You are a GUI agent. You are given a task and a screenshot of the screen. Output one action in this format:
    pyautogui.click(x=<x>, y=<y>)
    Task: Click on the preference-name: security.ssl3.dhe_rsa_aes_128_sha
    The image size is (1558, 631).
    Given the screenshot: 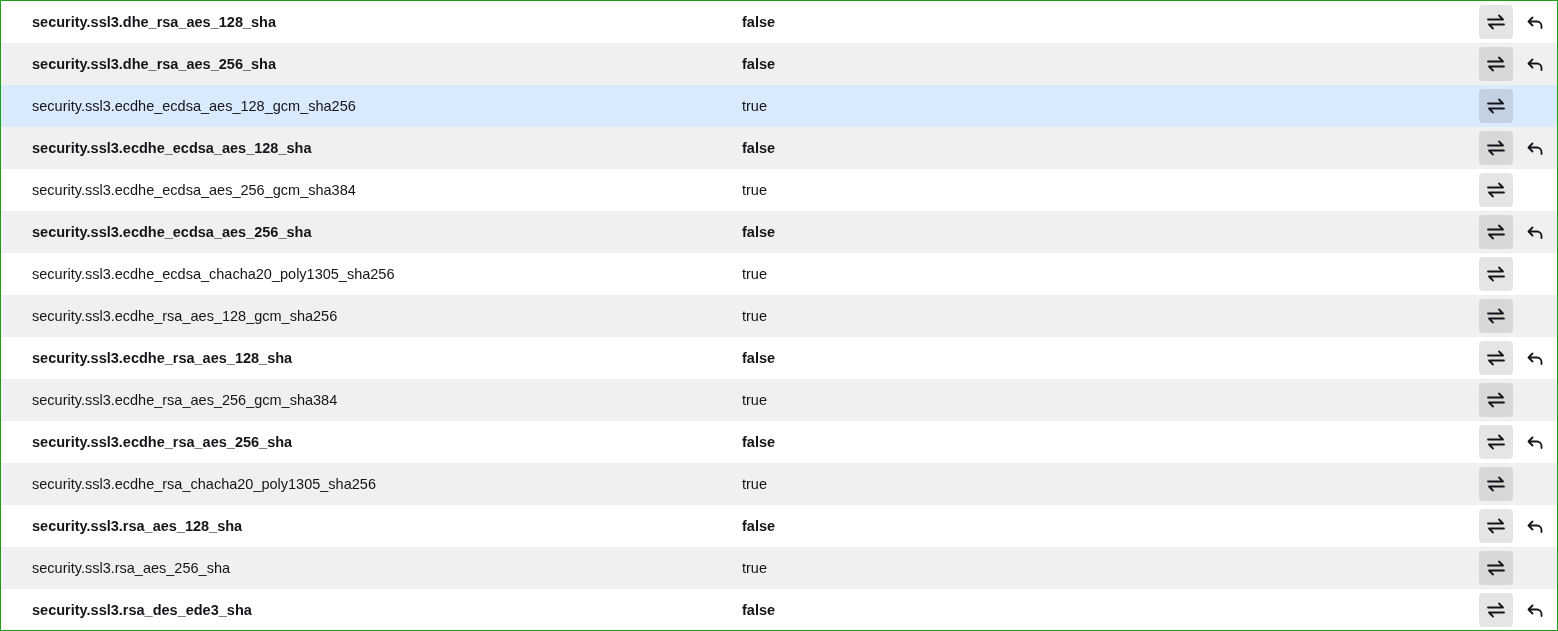 What is the action you would take?
    pyautogui.click(x=154, y=22)
    